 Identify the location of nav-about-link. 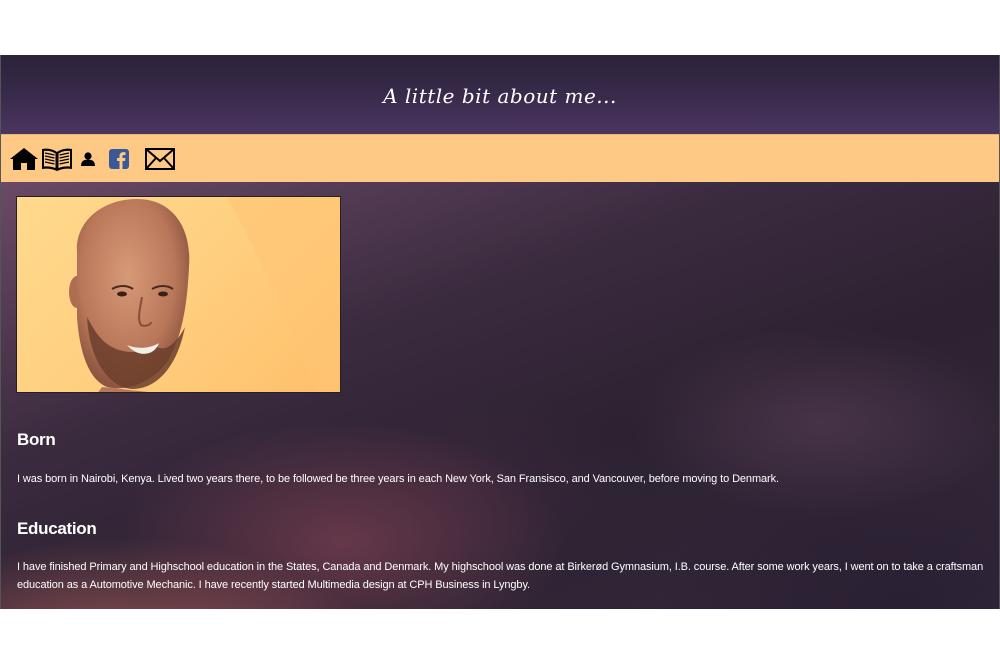
(88, 158).